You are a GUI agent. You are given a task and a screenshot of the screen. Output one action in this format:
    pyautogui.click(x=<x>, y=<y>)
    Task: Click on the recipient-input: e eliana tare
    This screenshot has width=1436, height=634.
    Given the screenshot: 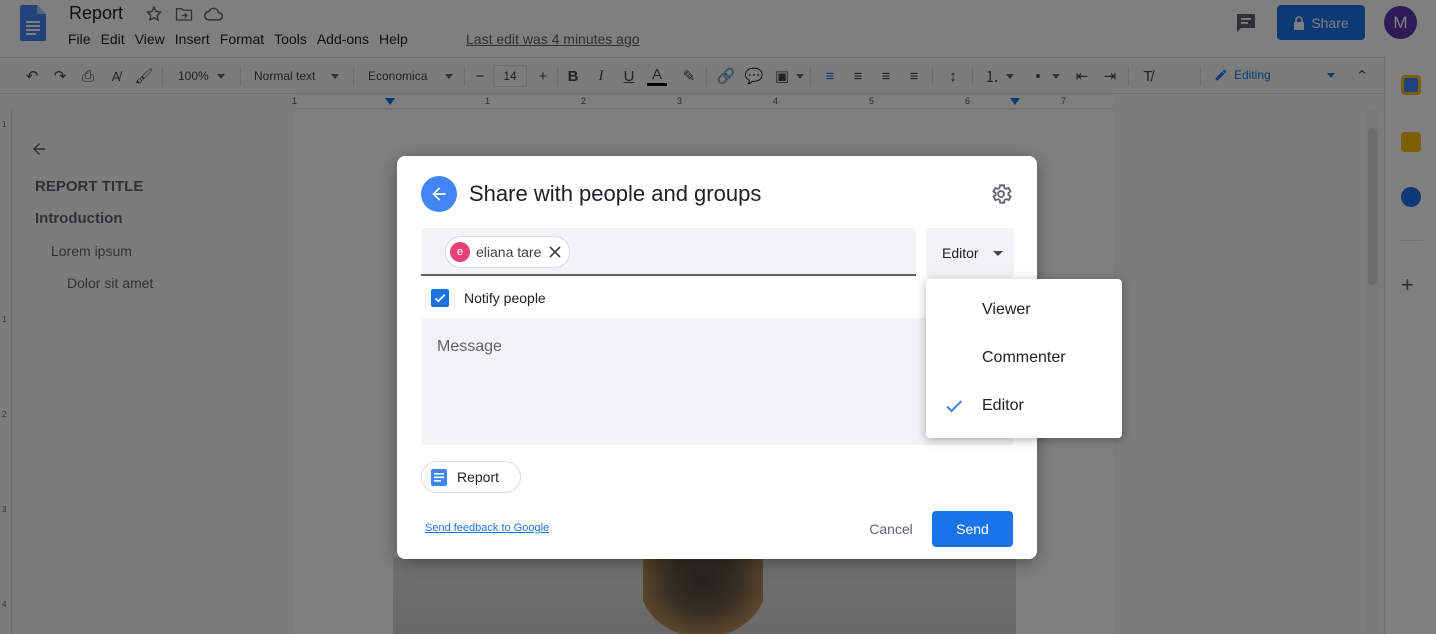 What is the action you would take?
    pyautogui.click(x=668, y=252)
    